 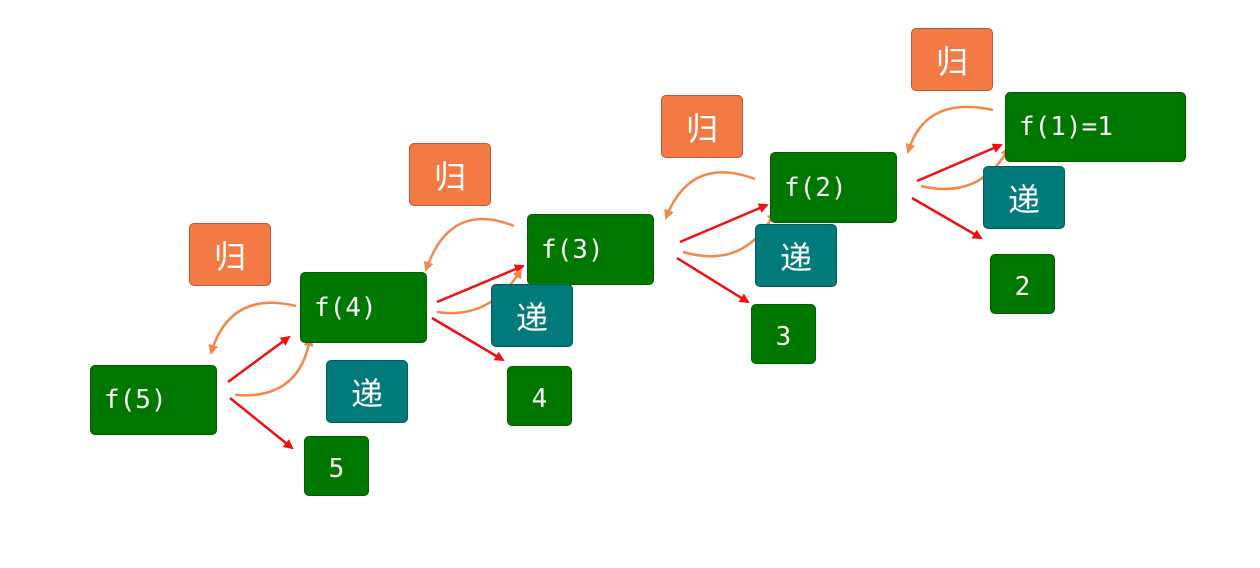 I want to click on return-curve-f4-f5, so click(x=252, y=328).